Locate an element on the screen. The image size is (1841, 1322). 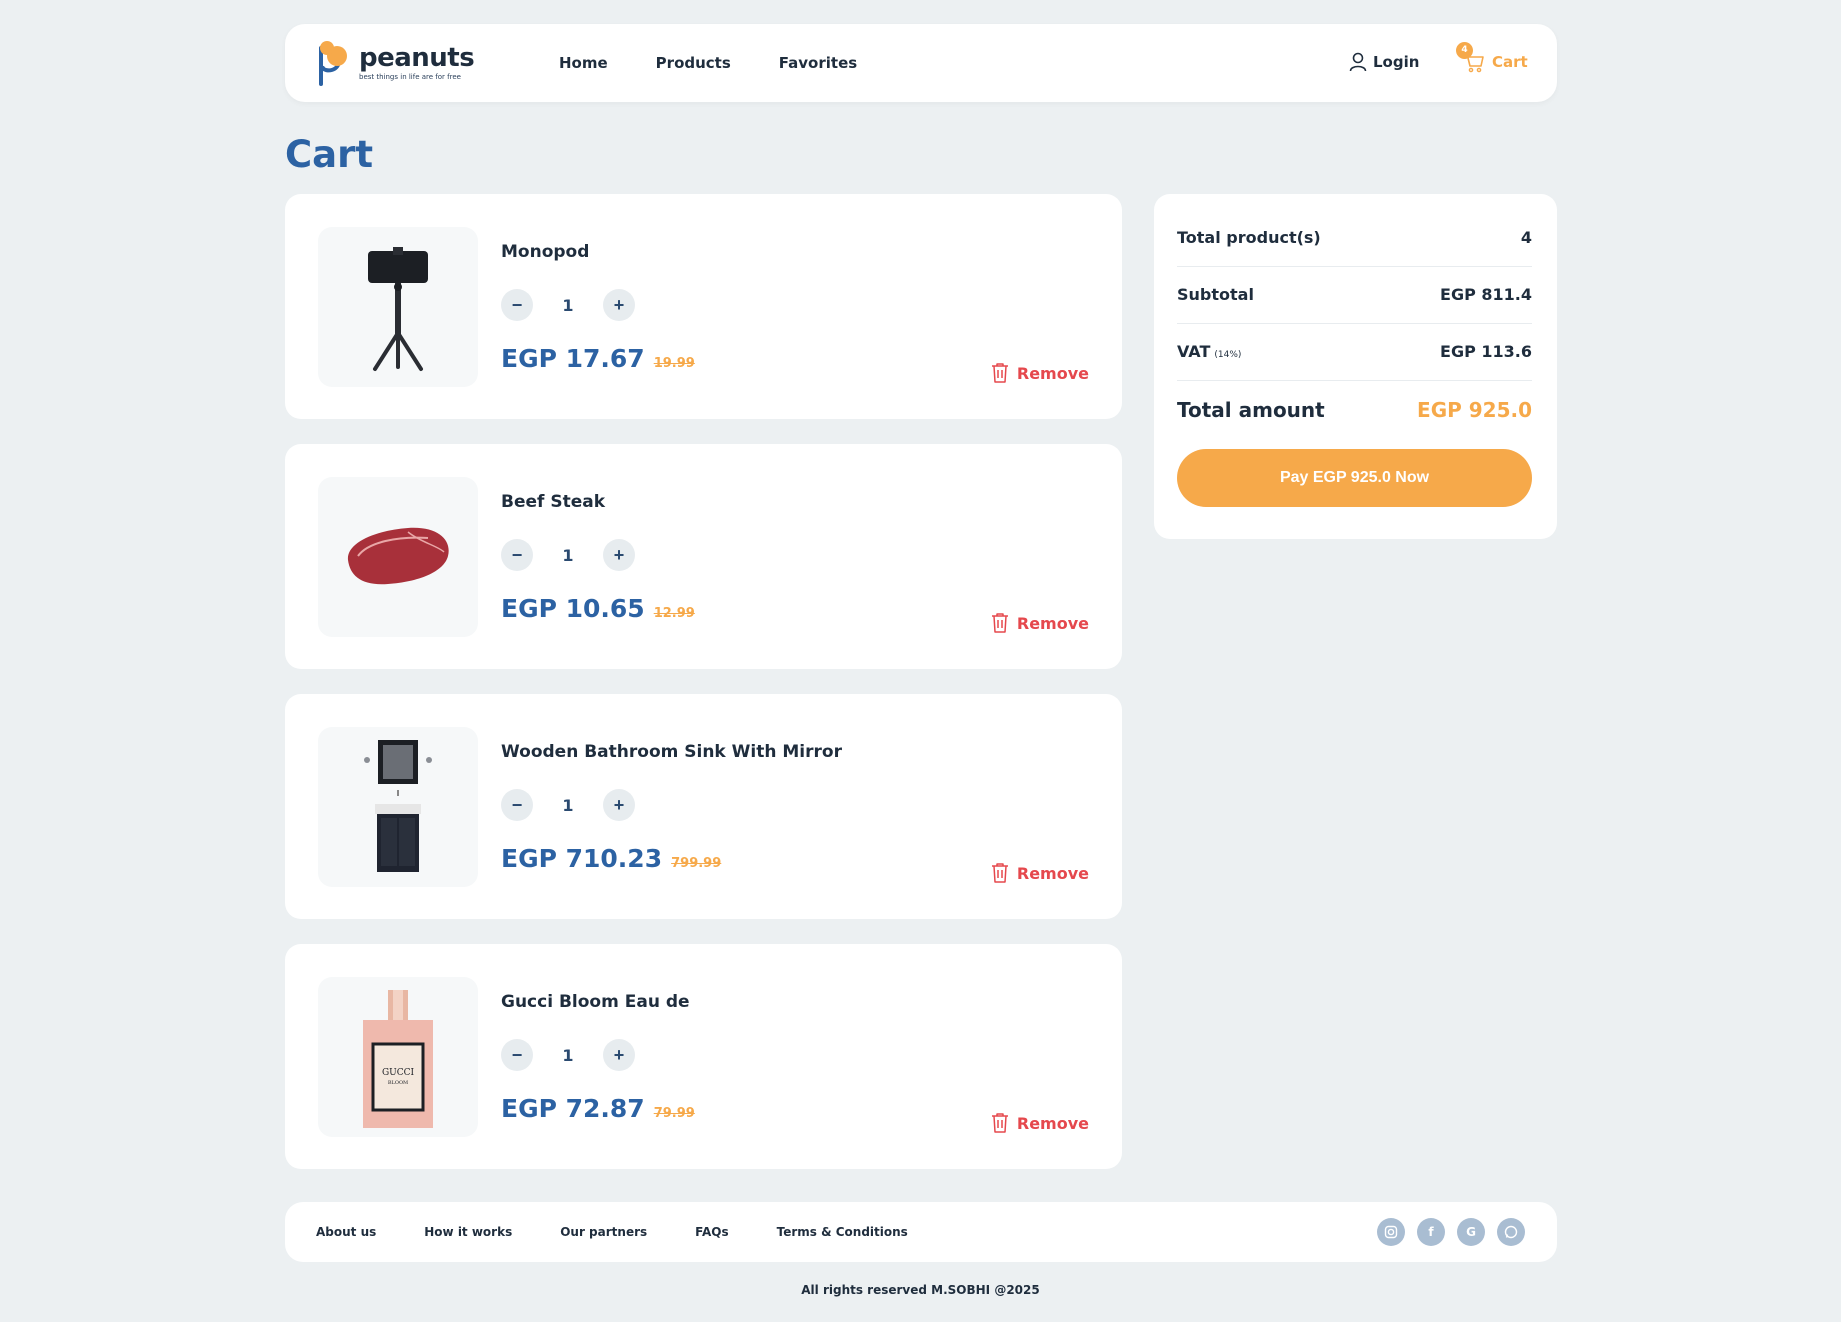
total-products-row: Total product(s) 4 is located at coordinates (1354, 237).